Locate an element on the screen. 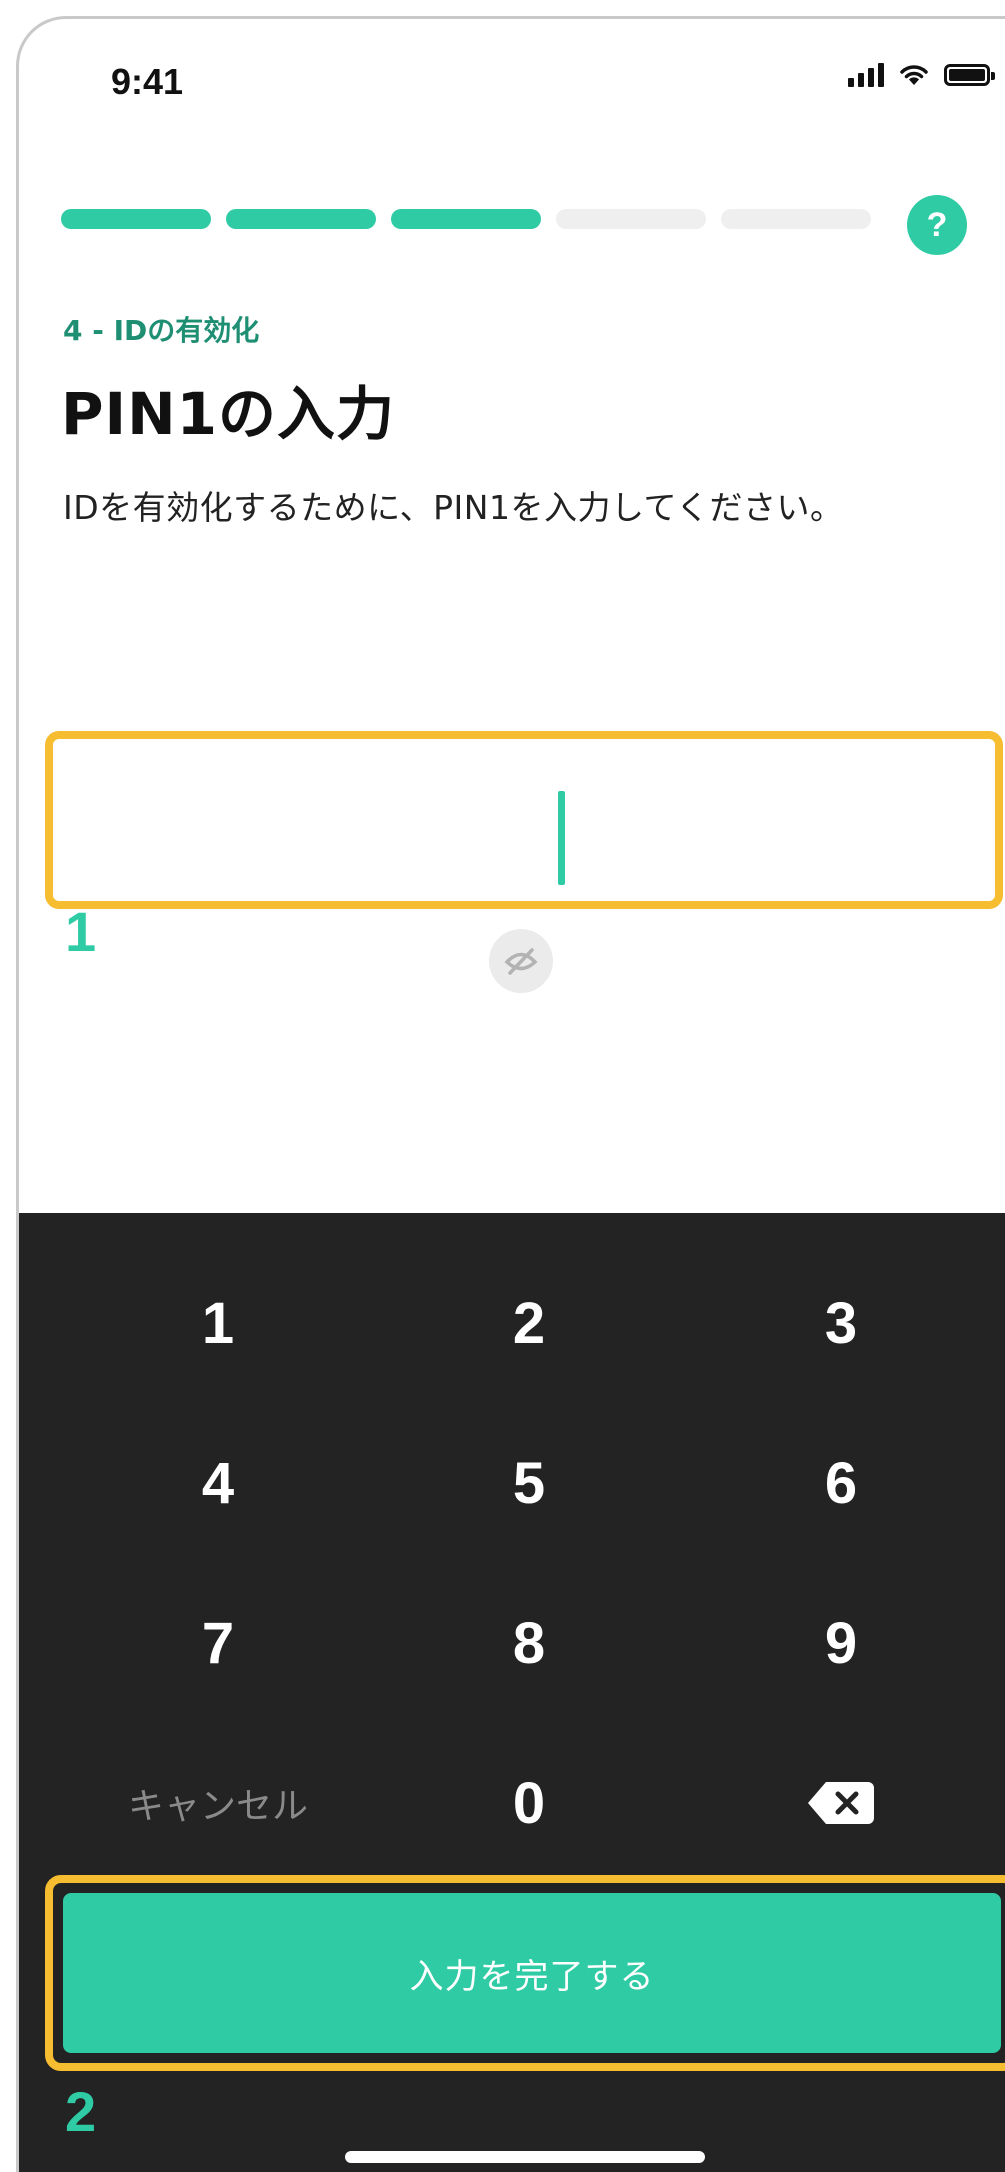 The width and height of the screenshot is (1005, 2172). key-5: 5 is located at coordinates (529, 1483).